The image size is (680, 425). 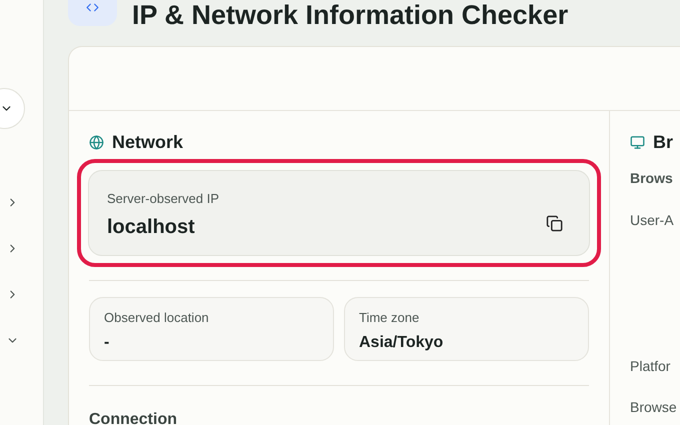 What do you see at coordinates (96, 142) in the screenshot?
I see `globe-icon` at bounding box center [96, 142].